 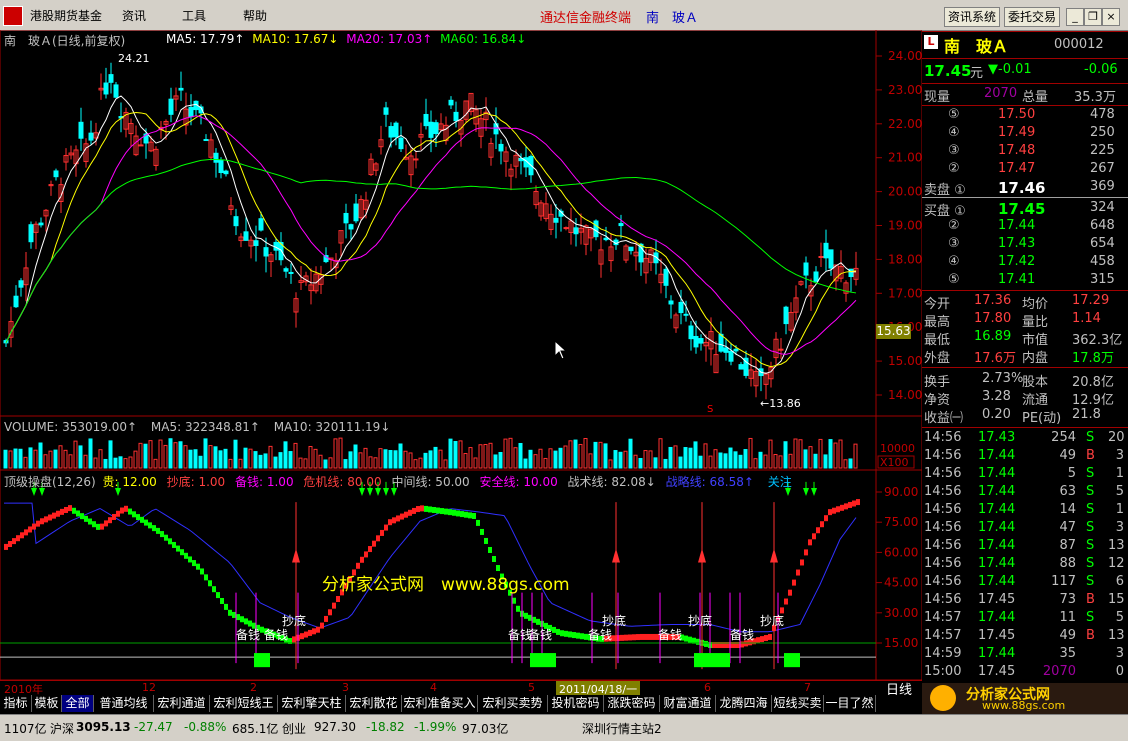 I want to click on indicator-beiqian: 备钱: 1.00, so click(x=264, y=482).